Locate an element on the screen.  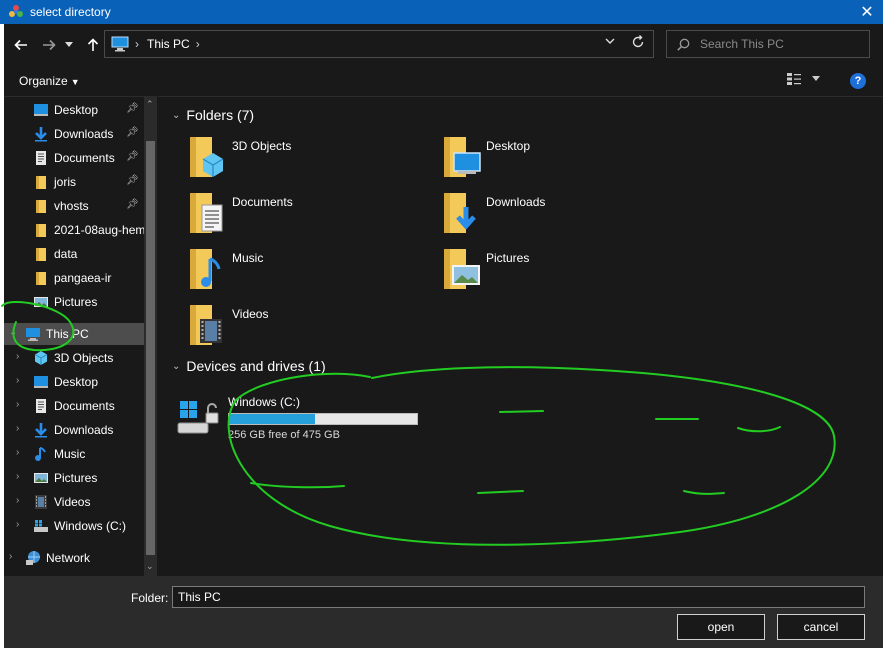
change-view-button is located at coordinates (803, 79).